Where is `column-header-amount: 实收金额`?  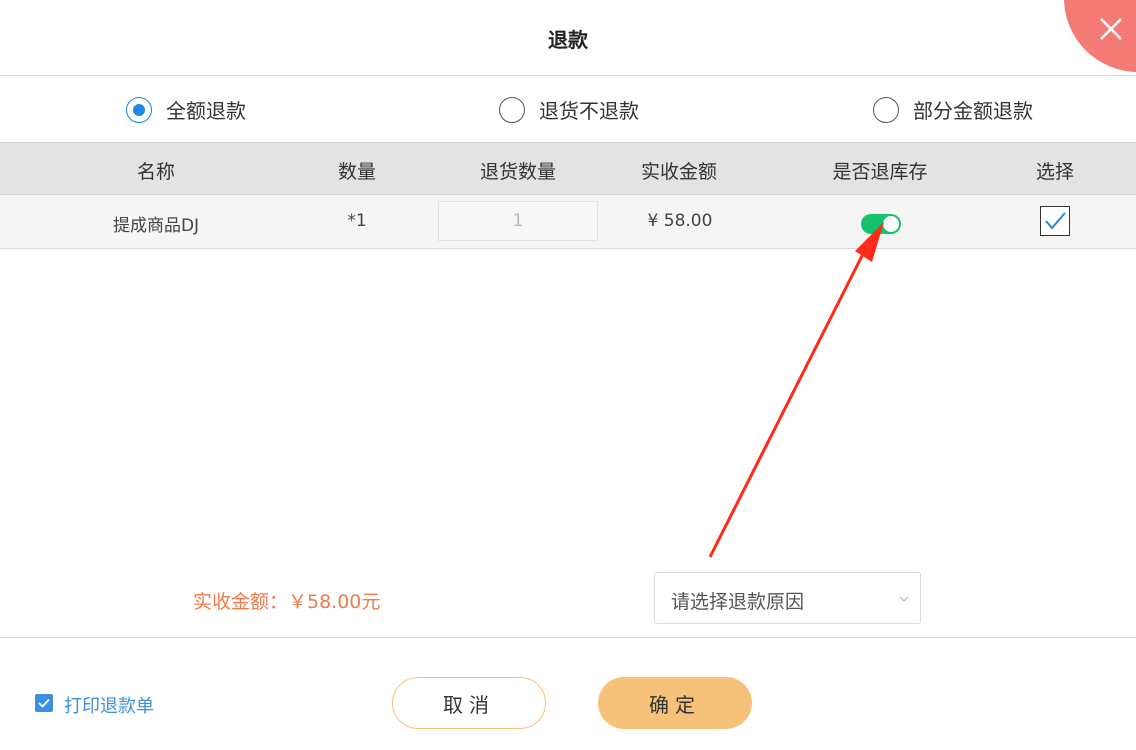 column-header-amount: 实收金额 is located at coordinates (679, 172).